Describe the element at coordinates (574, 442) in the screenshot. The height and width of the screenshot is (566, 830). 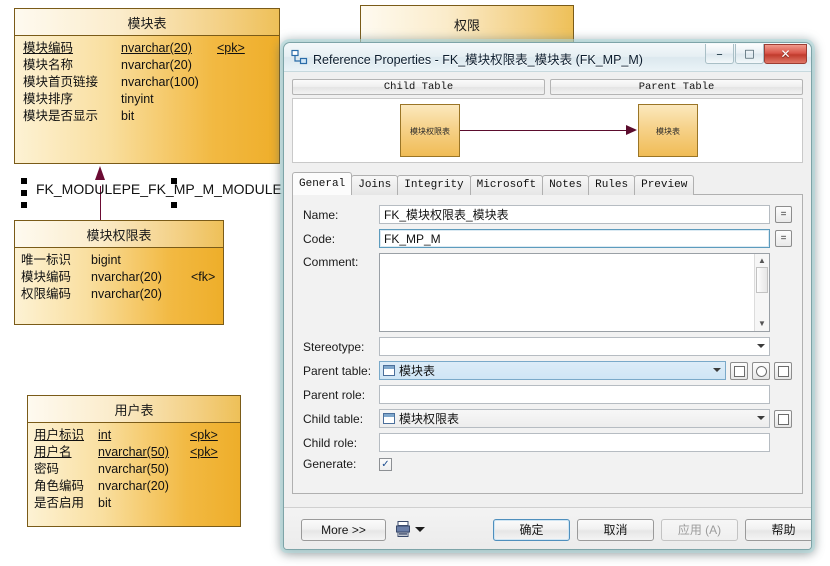
I see `child-role-input` at that location.